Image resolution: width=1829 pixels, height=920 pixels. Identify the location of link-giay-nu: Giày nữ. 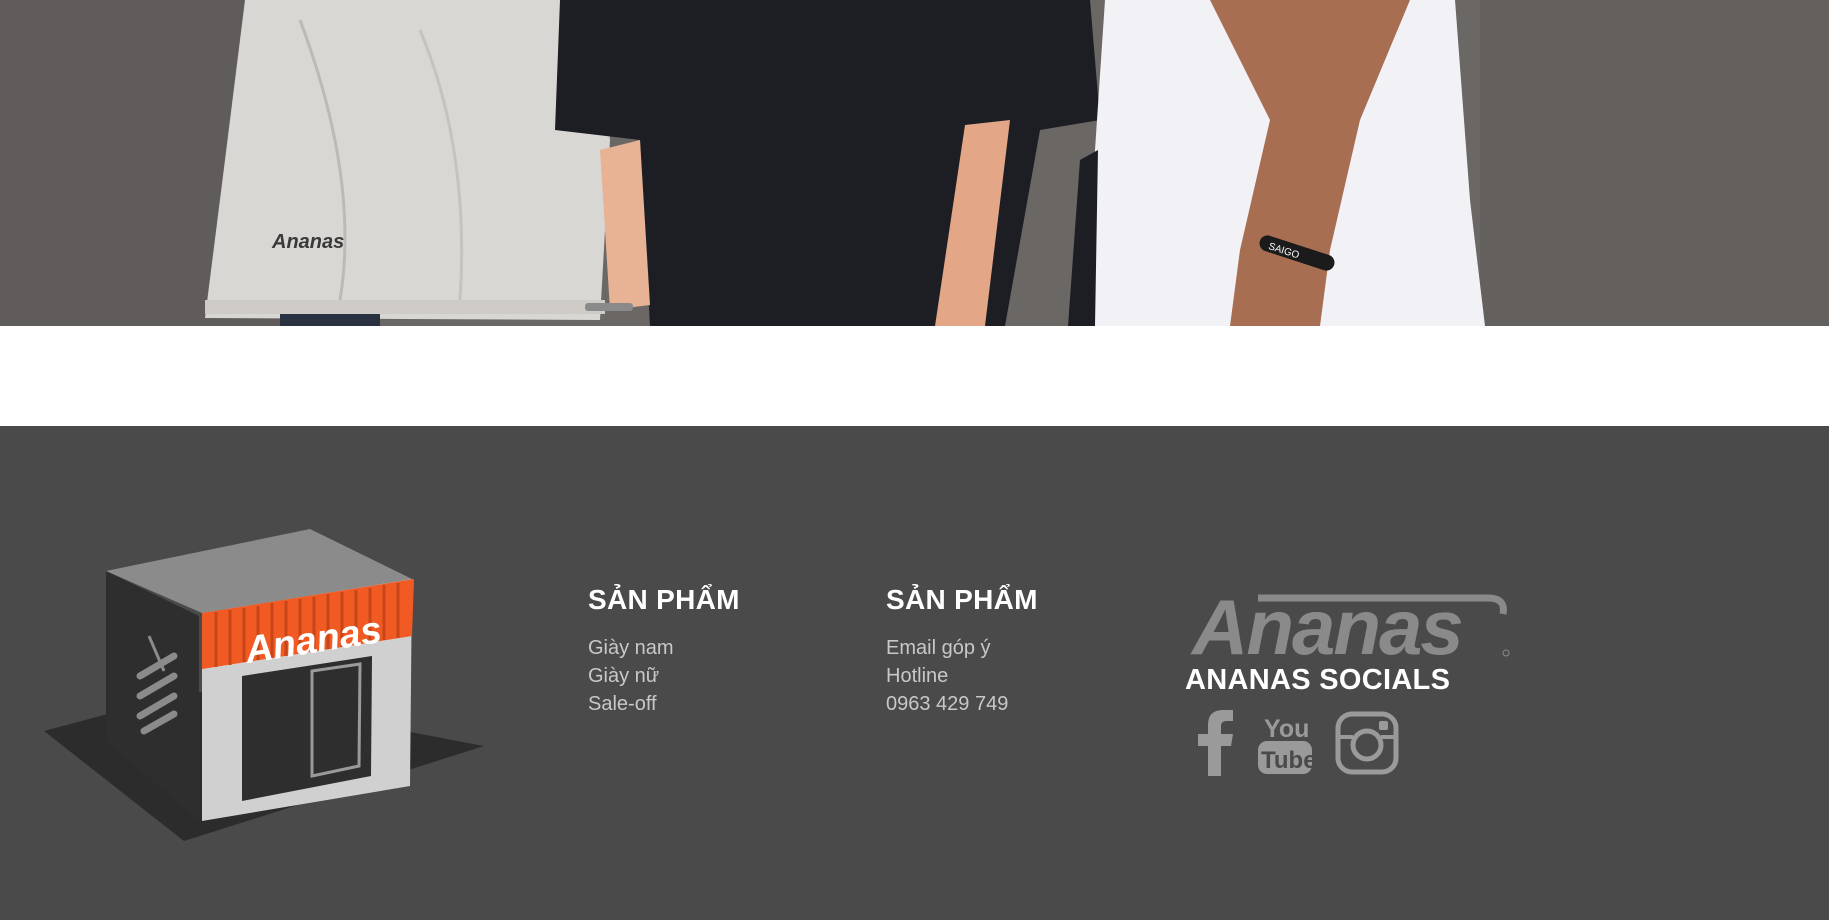
(664, 676).